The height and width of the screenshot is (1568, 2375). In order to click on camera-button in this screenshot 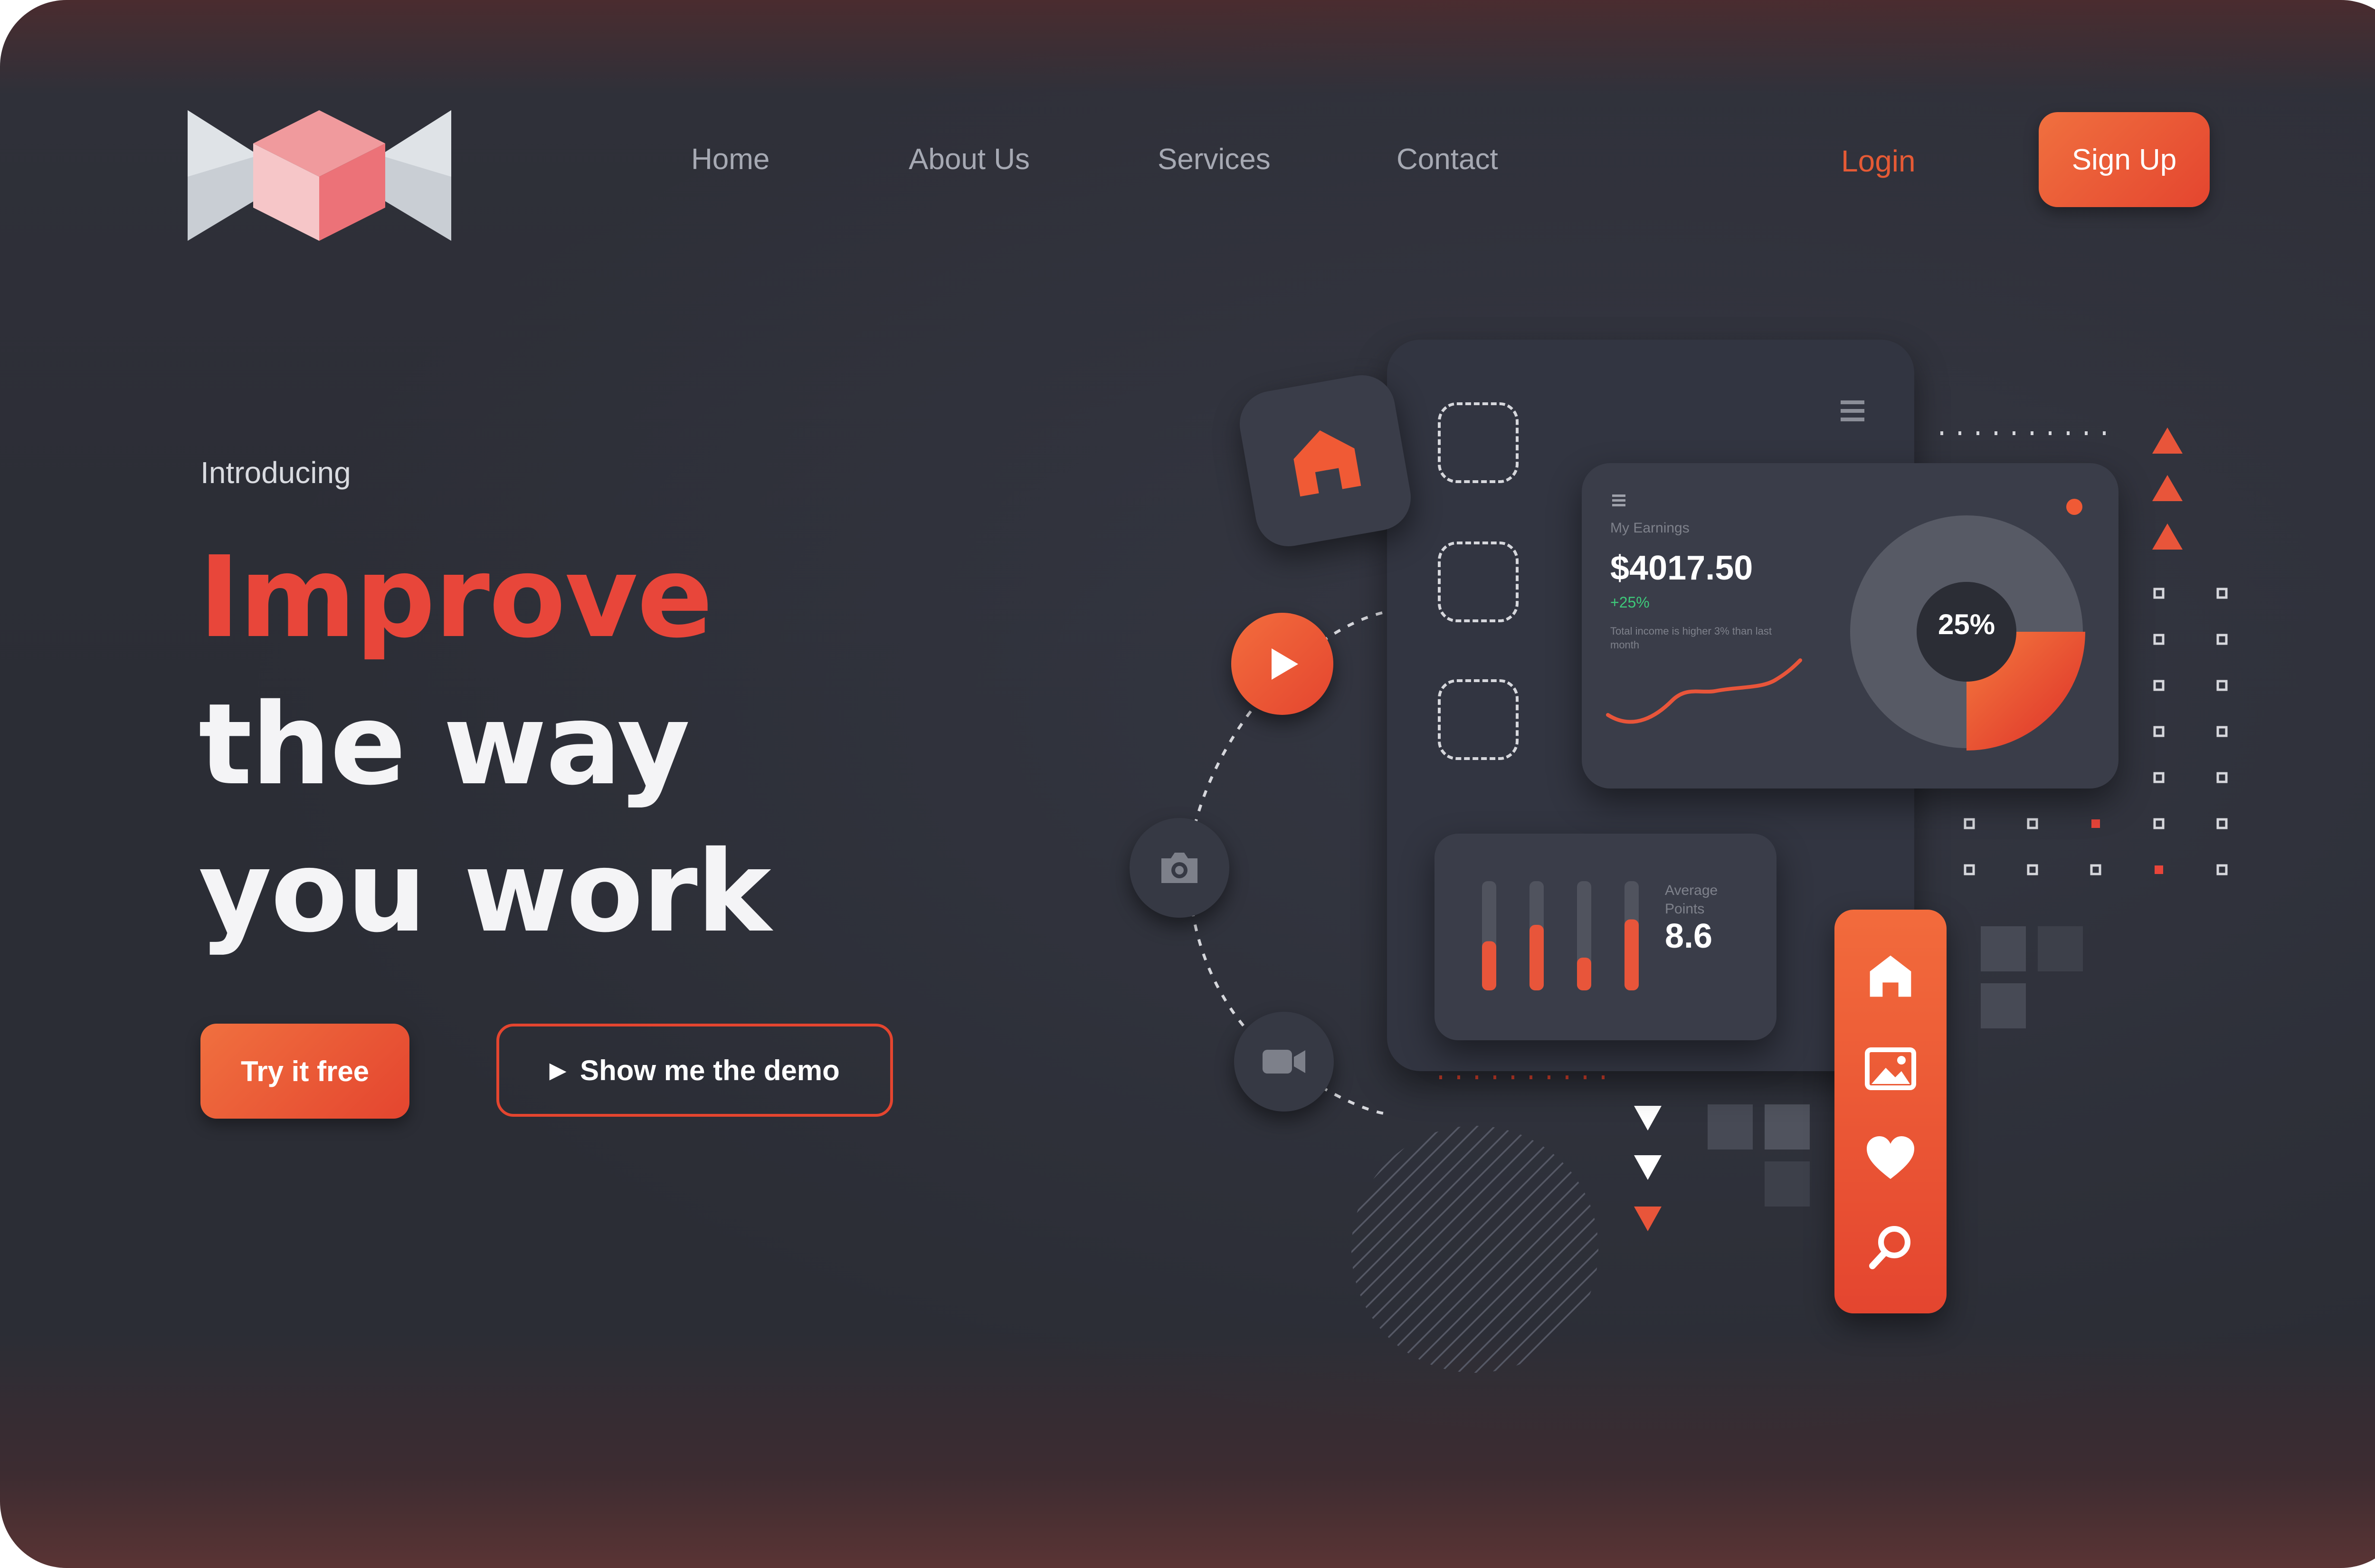, I will do `click(1179, 868)`.